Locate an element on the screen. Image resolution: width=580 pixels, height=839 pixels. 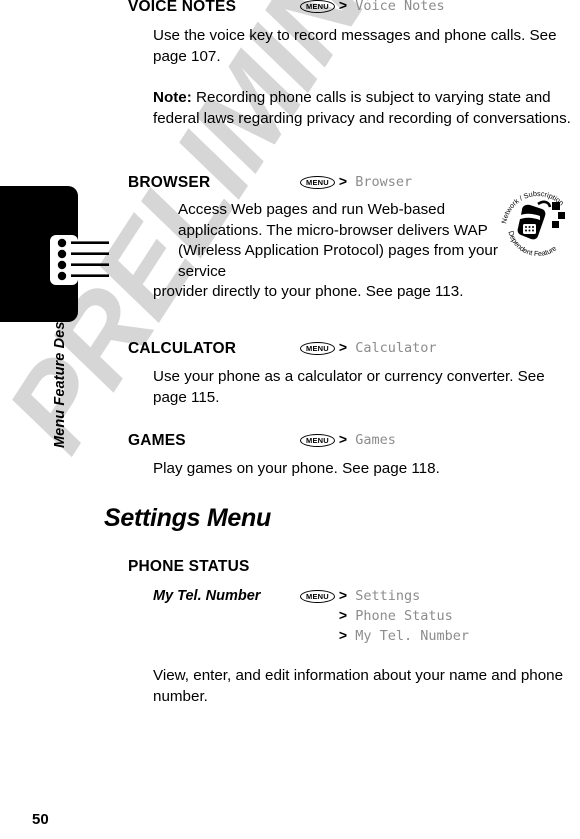
path-lines: > Voice Notes is located at coordinates (392, 7).